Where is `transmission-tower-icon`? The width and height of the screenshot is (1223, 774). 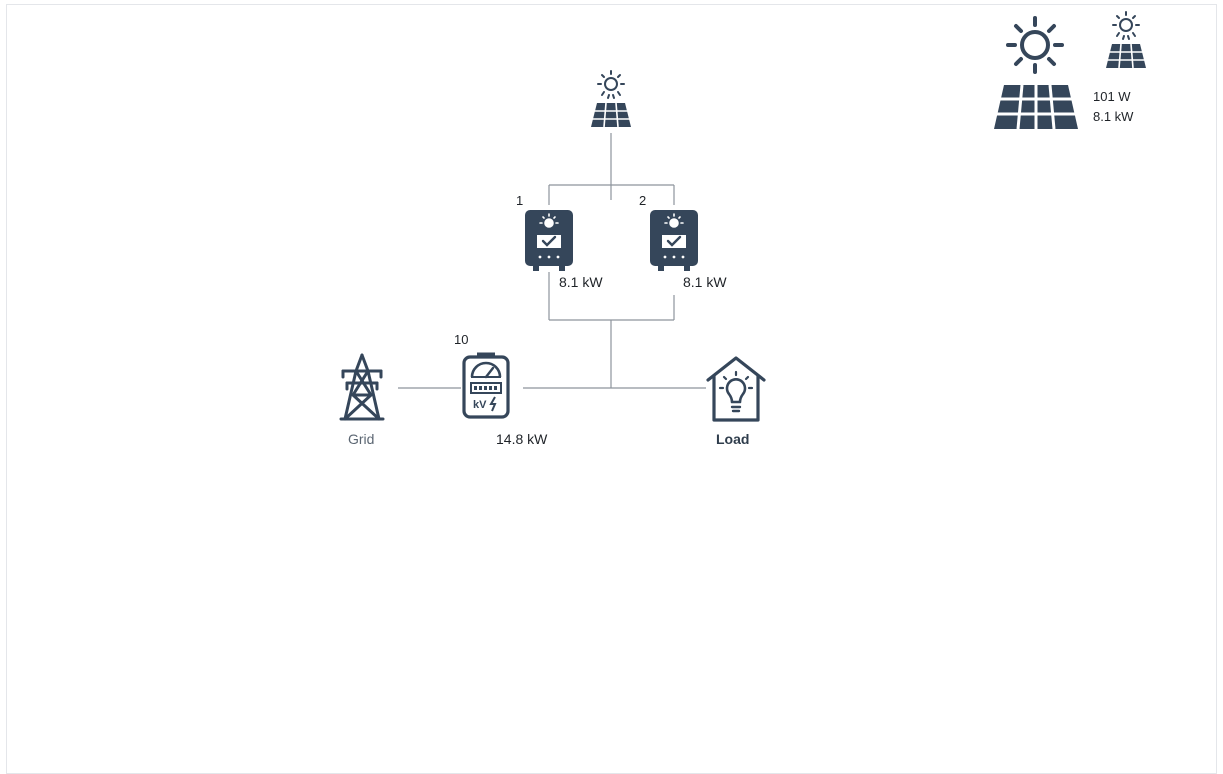 transmission-tower-icon is located at coordinates (362, 388).